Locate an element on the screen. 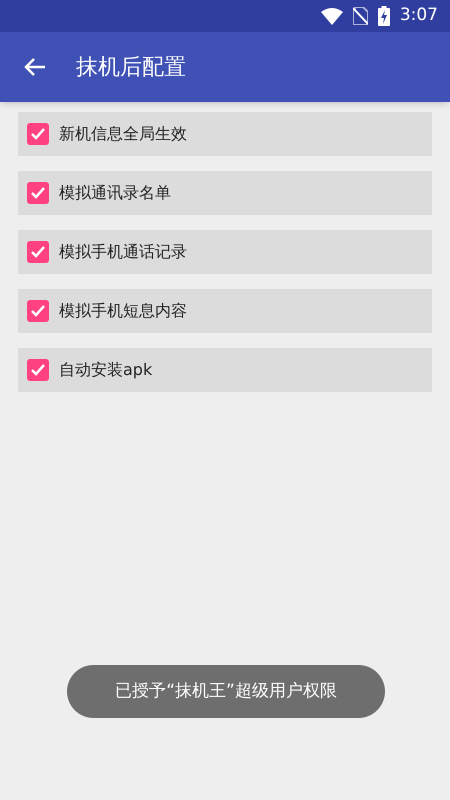 This screenshot has height=800, width=450. option-label: 模拟手机通话记录 is located at coordinates (123, 252).